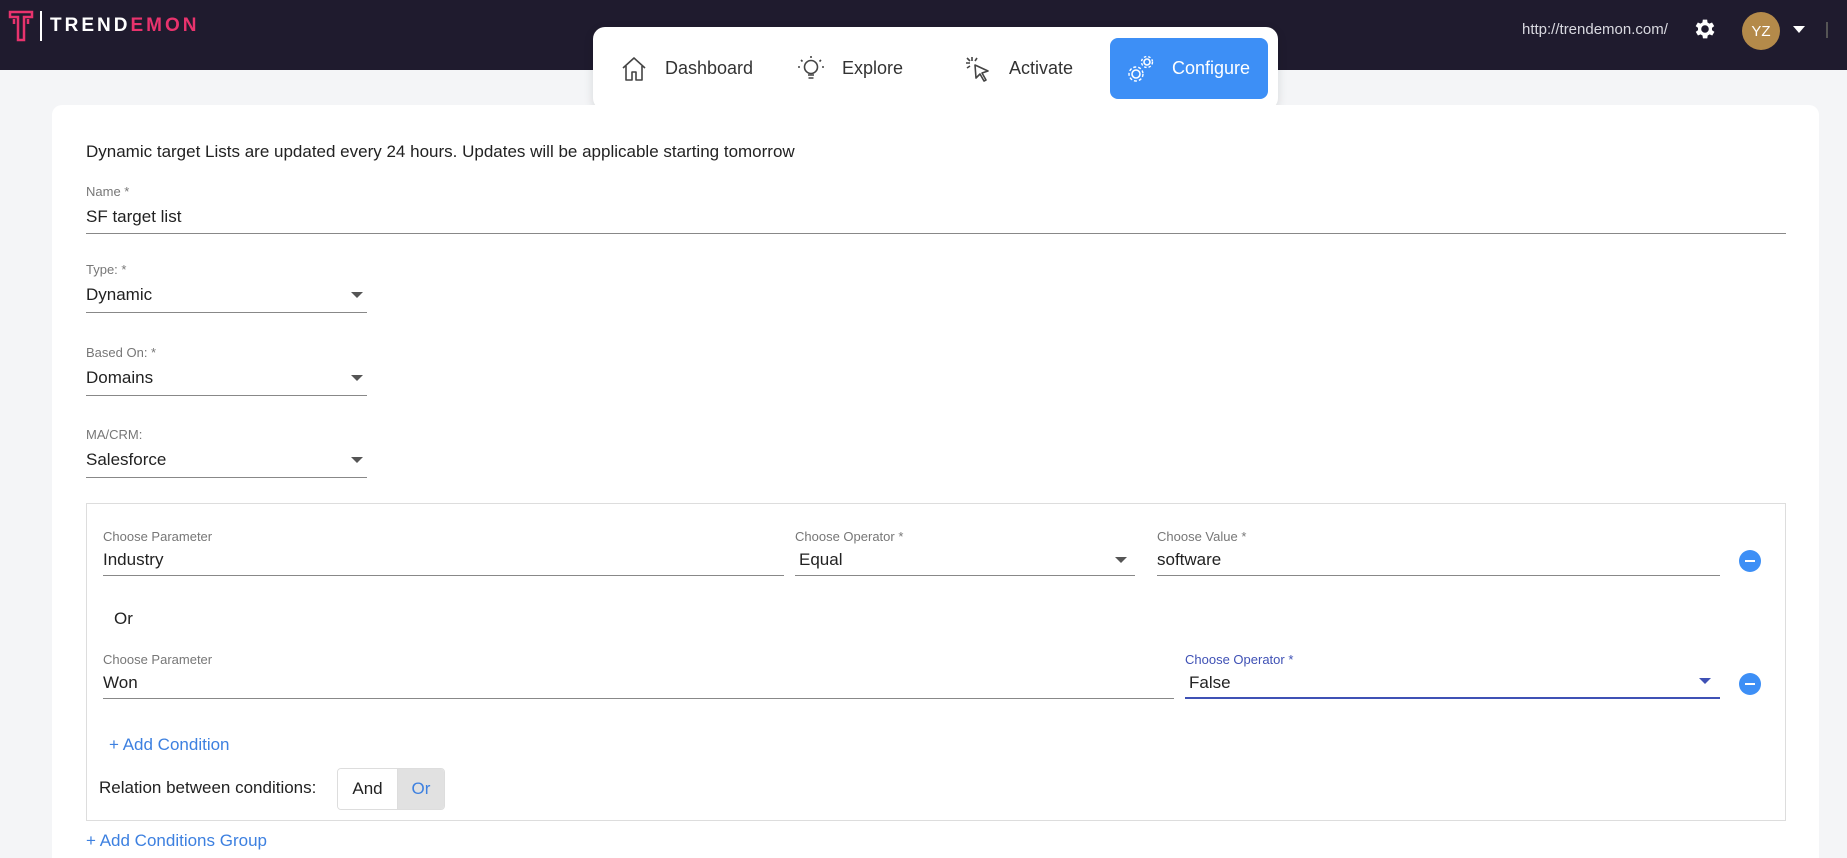  I want to click on value-underline, so click(1438, 575).